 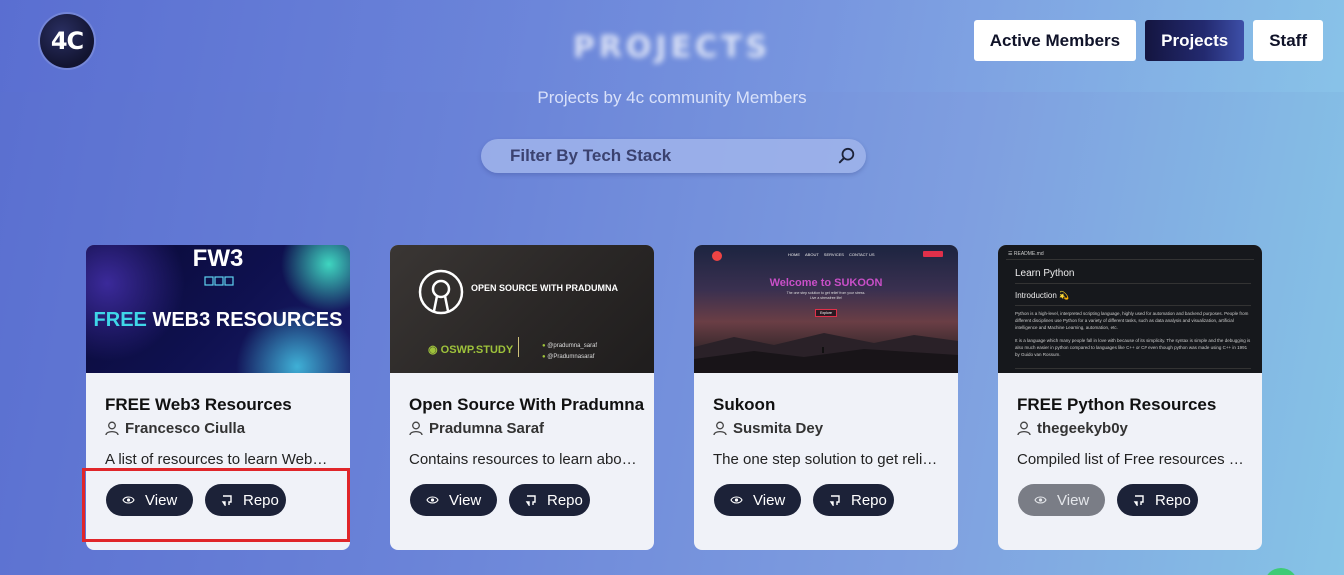 What do you see at coordinates (216, 505) in the screenshot?
I see `highlight-box` at bounding box center [216, 505].